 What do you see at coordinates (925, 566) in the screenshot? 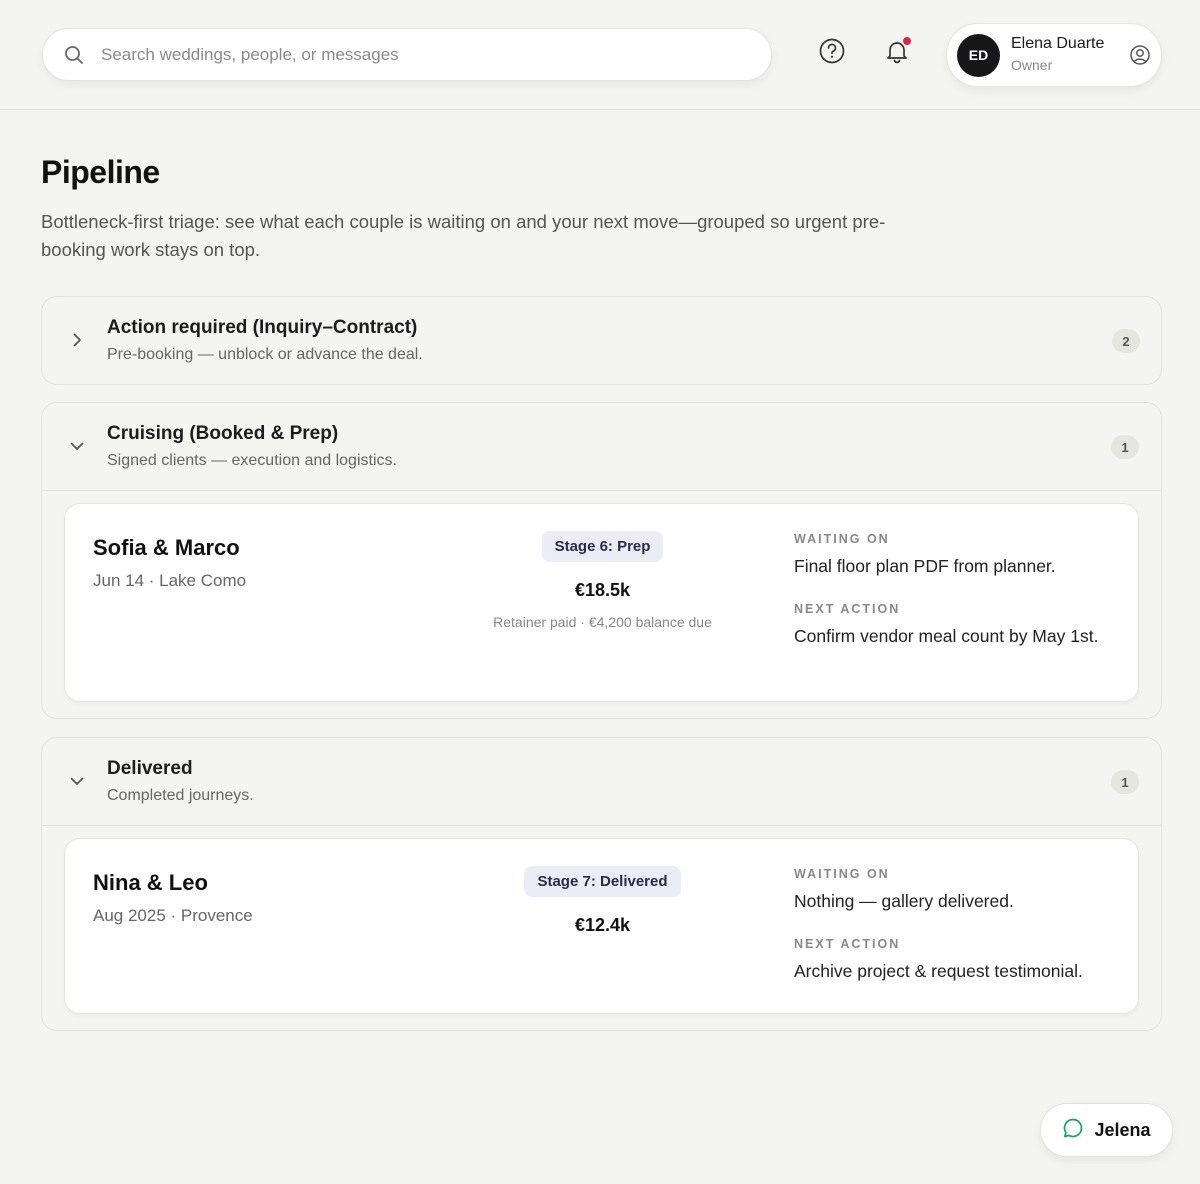
I see `waiting-on-value: Final floor plan PDF from planner.` at bounding box center [925, 566].